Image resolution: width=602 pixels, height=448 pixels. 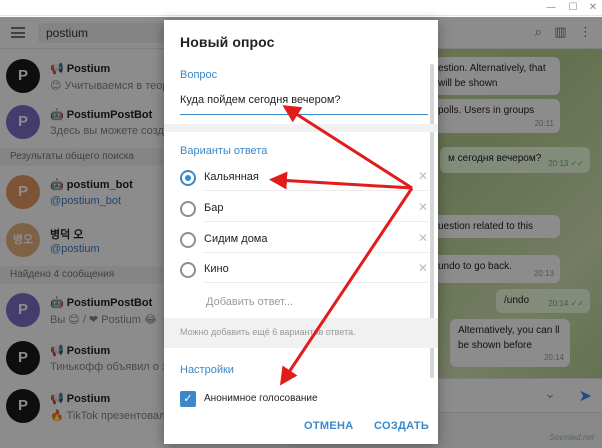 I want to click on cancel-button: ОТМЕНА, so click(x=328, y=426).